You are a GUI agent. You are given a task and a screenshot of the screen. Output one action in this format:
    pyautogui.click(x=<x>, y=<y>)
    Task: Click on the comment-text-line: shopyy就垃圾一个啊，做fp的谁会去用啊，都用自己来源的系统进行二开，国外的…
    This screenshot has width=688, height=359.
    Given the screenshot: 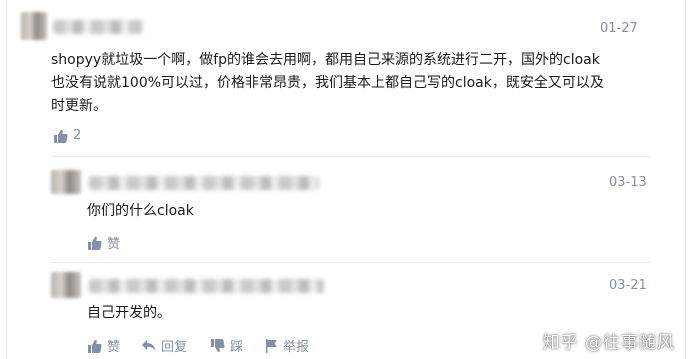 What is the action you would take?
    pyautogui.click(x=325, y=60)
    